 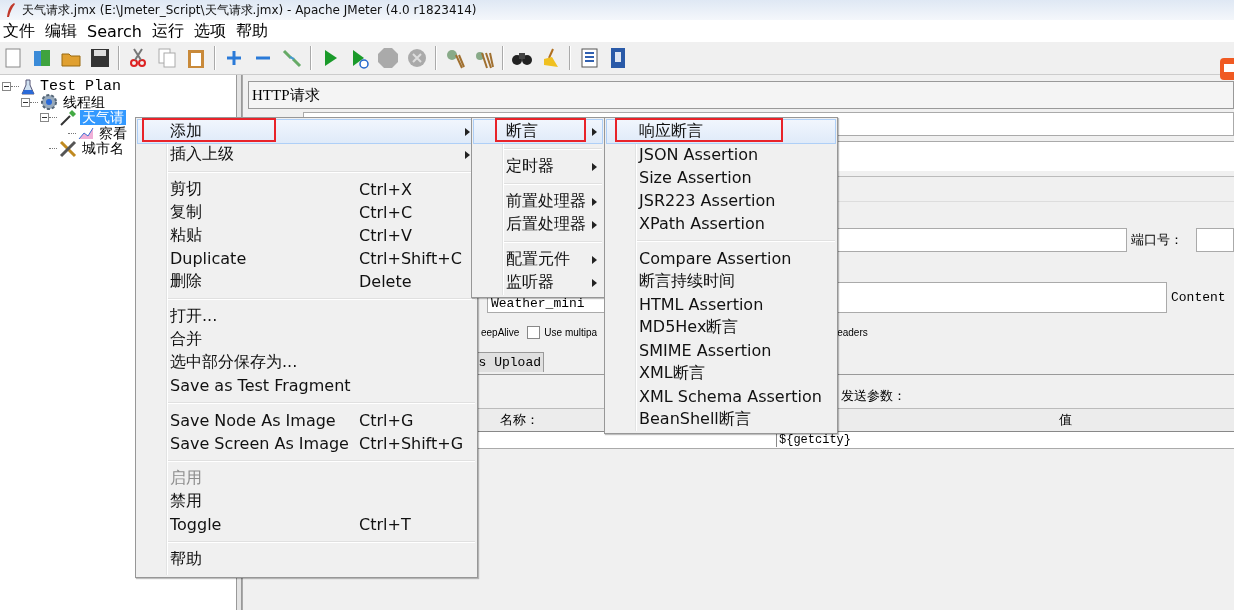 I want to click on gear-icon, so click(x=49, y=102).